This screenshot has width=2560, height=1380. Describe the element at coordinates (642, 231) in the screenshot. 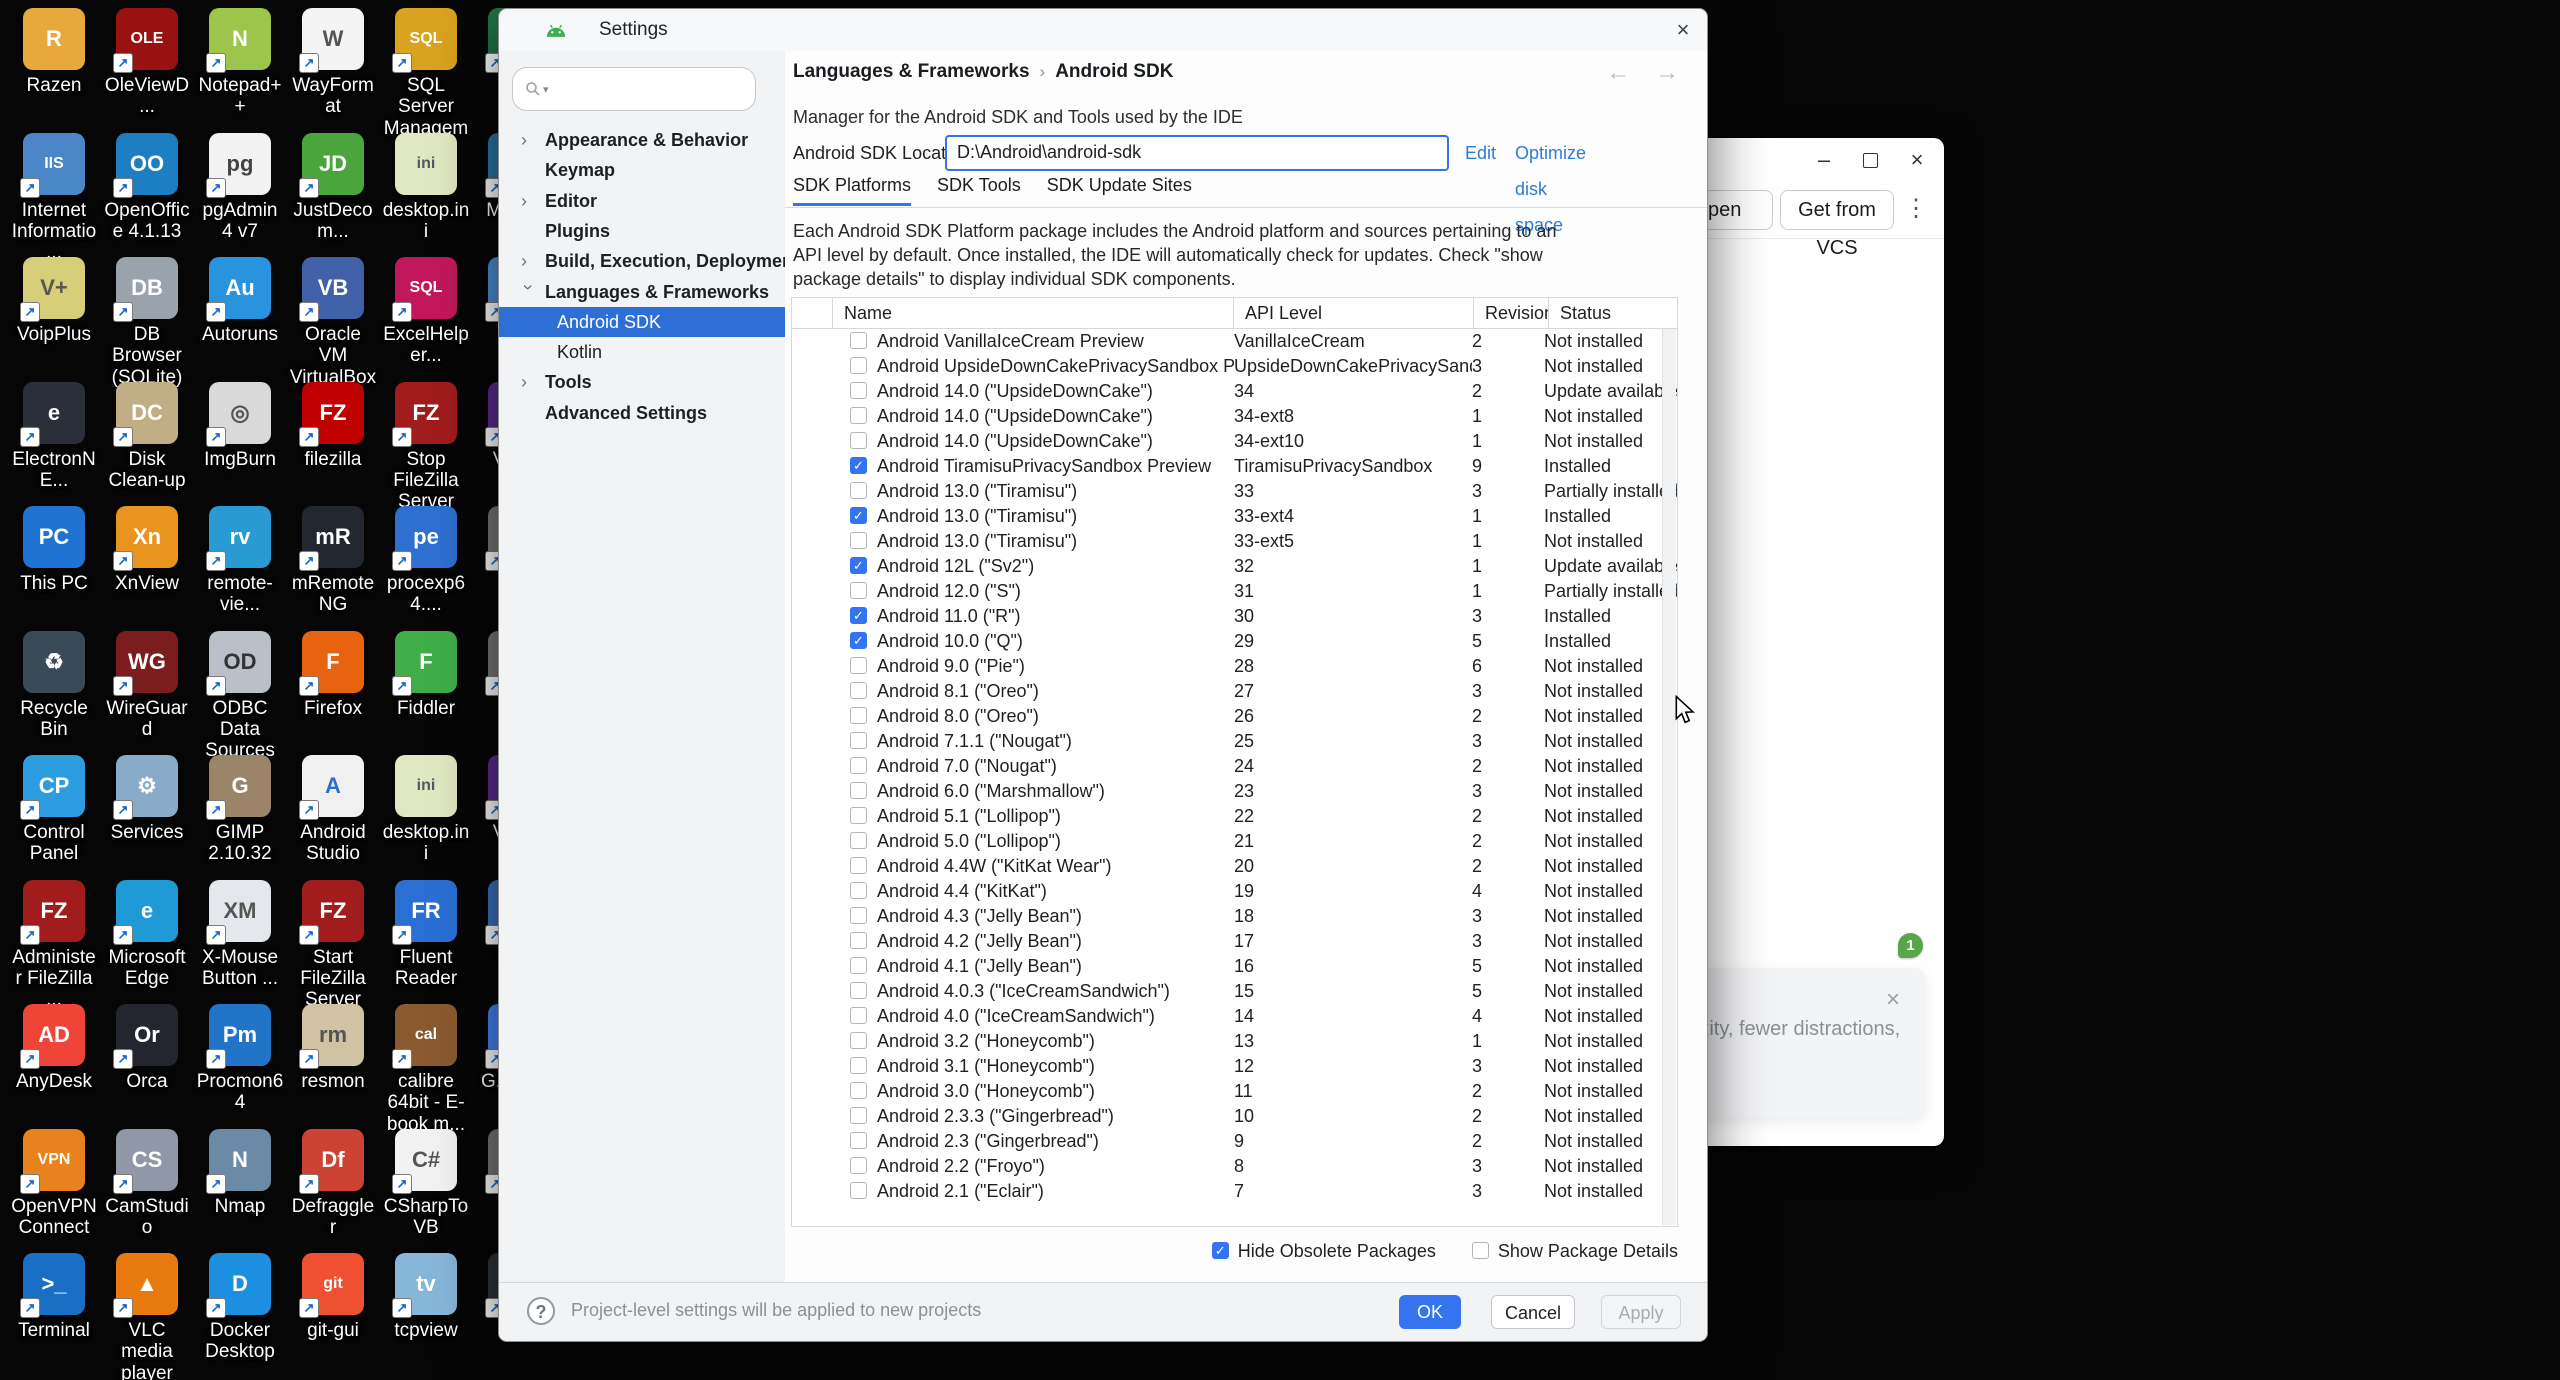

I see `sidebar-tree-item: Plugins` at that location.